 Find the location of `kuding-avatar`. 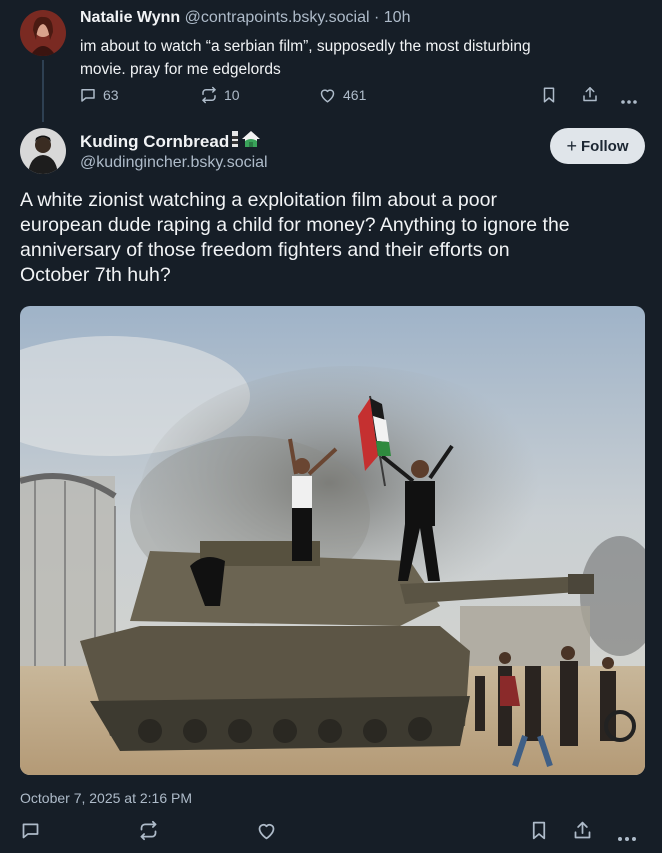

kuding-avatar is located at coordinates (43, 151).